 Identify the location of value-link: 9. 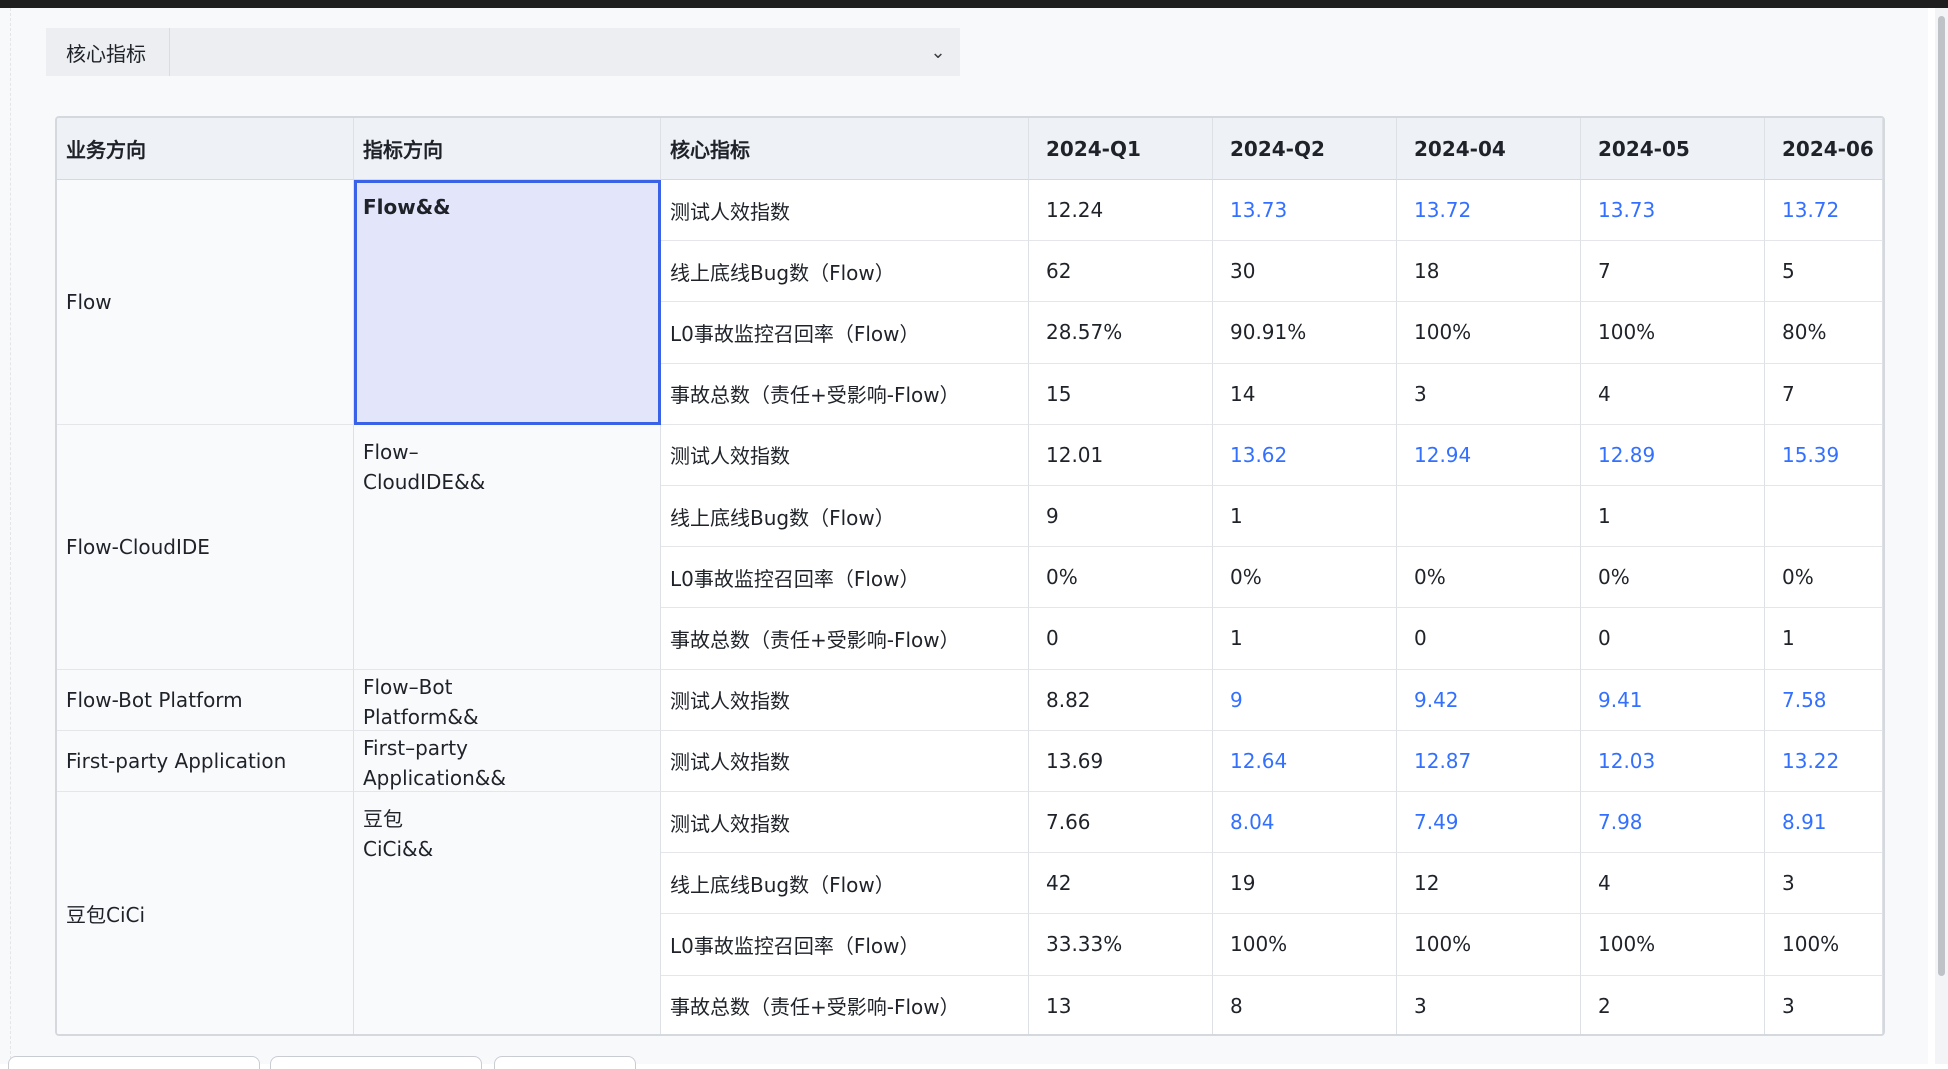
(1305, 700).